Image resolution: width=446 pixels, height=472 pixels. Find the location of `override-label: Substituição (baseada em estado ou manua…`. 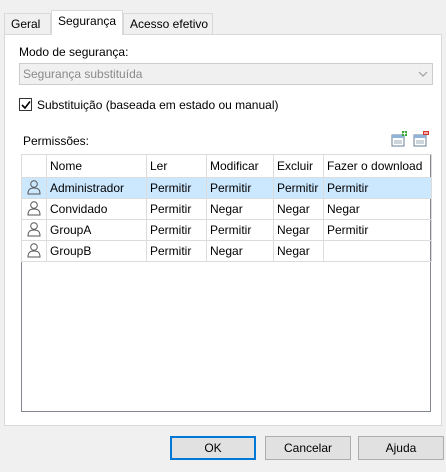

override-label: Substituição (baseada em estado ou manua… is located at coordinates (157, 105).